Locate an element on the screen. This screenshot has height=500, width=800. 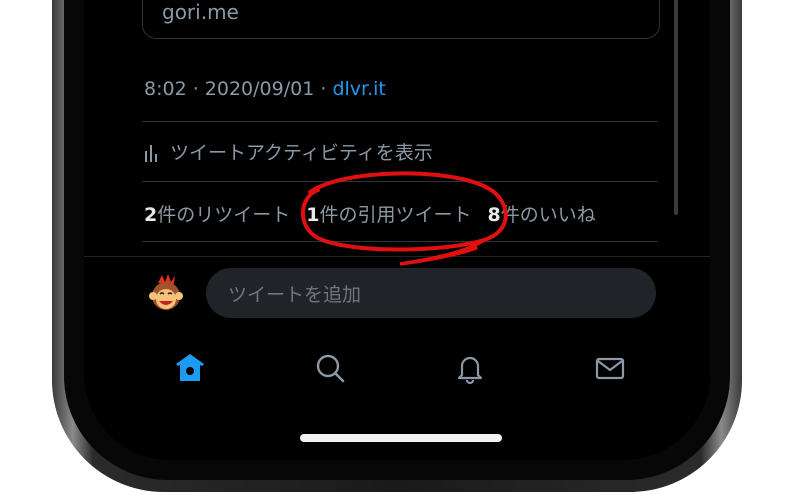
search-icon is located at coordinates (330, 368).